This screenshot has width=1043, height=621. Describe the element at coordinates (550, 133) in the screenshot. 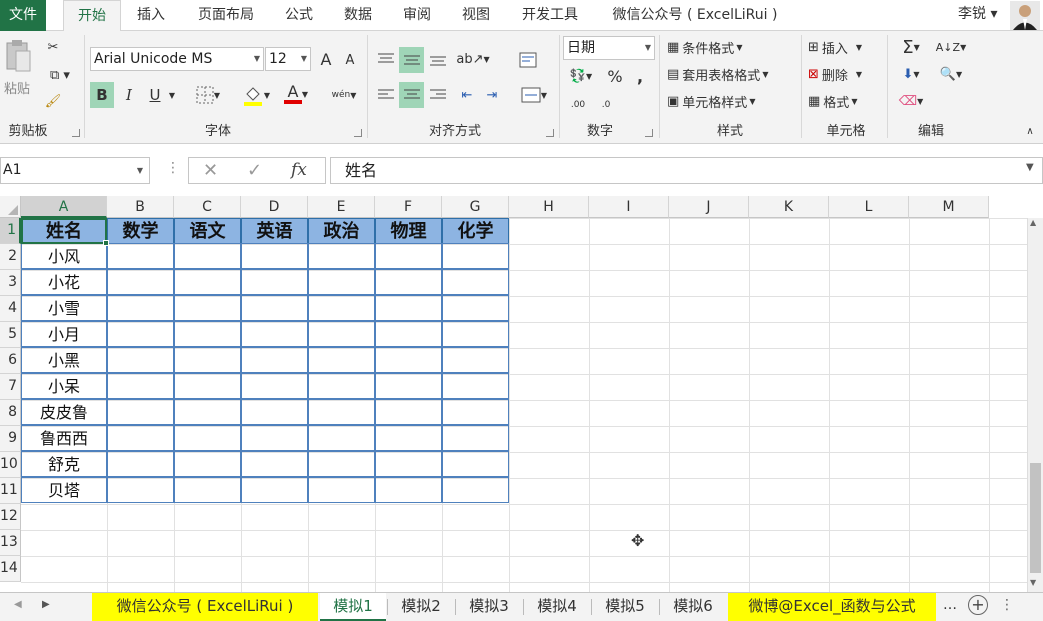

I see `alignment-launcher-icon` at that location.